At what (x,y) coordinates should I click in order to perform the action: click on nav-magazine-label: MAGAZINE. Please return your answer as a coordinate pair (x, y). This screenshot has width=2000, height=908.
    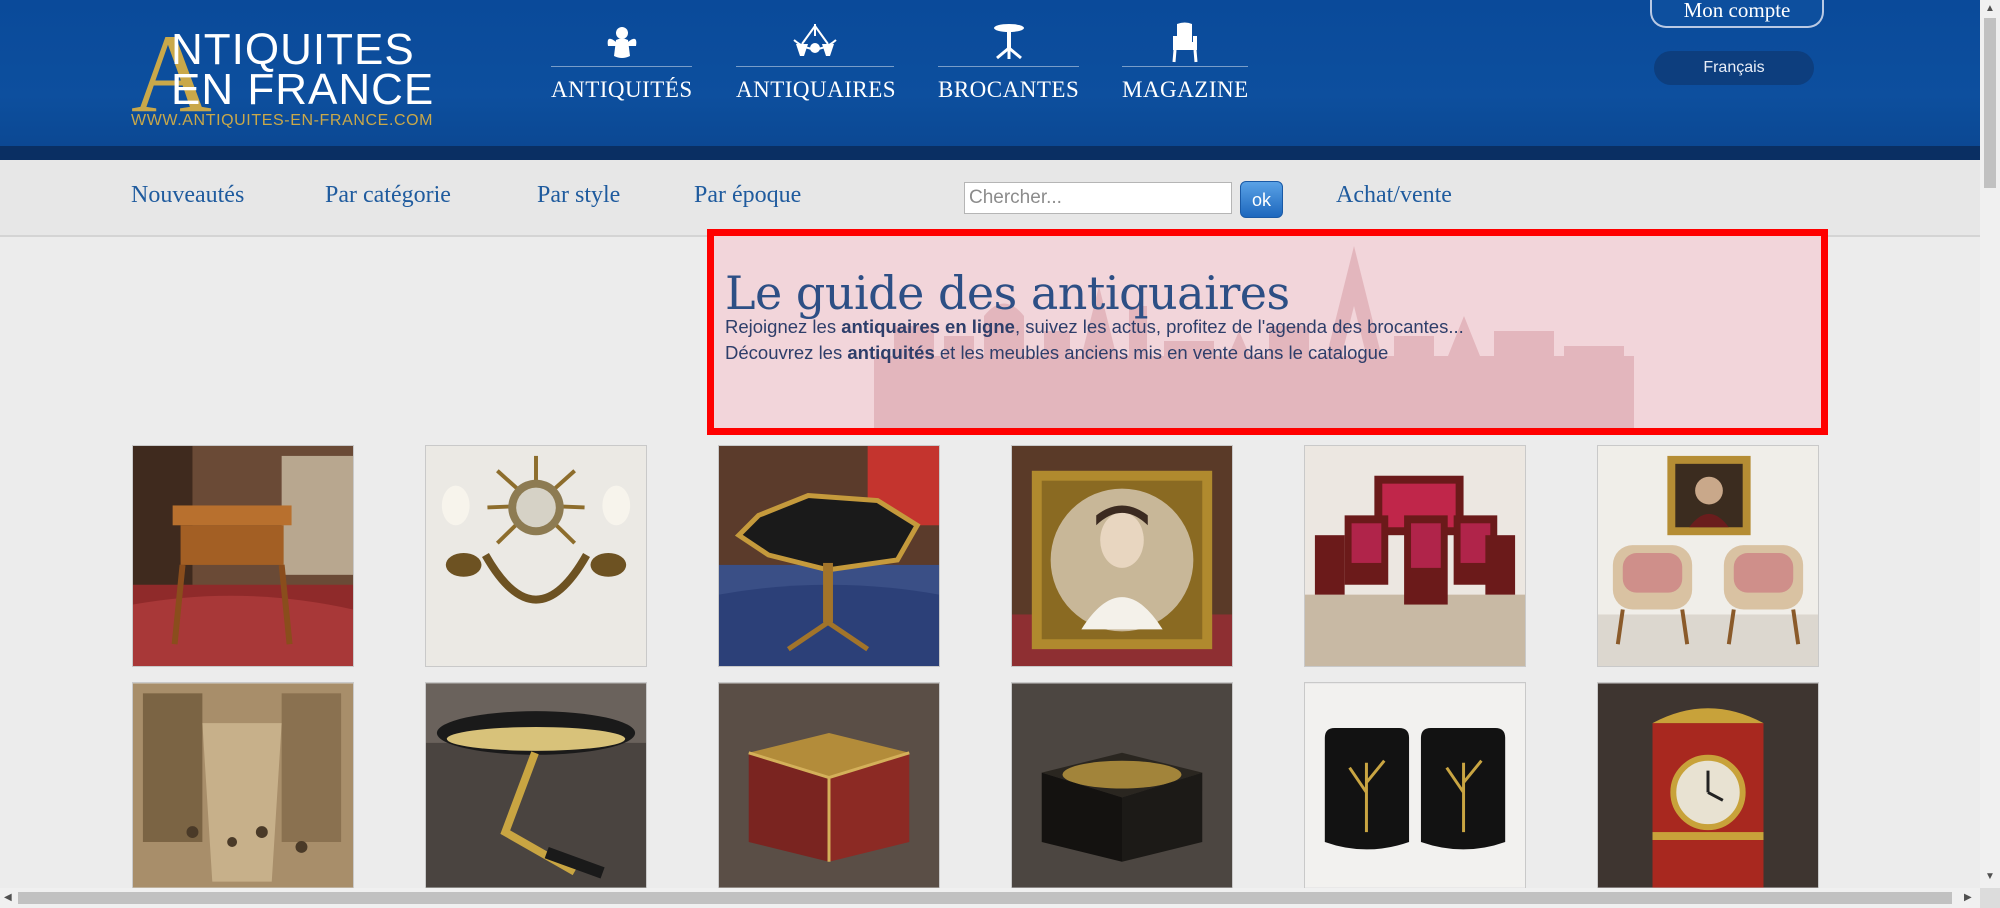
    Looking at the image, I should click on (1185, 89).